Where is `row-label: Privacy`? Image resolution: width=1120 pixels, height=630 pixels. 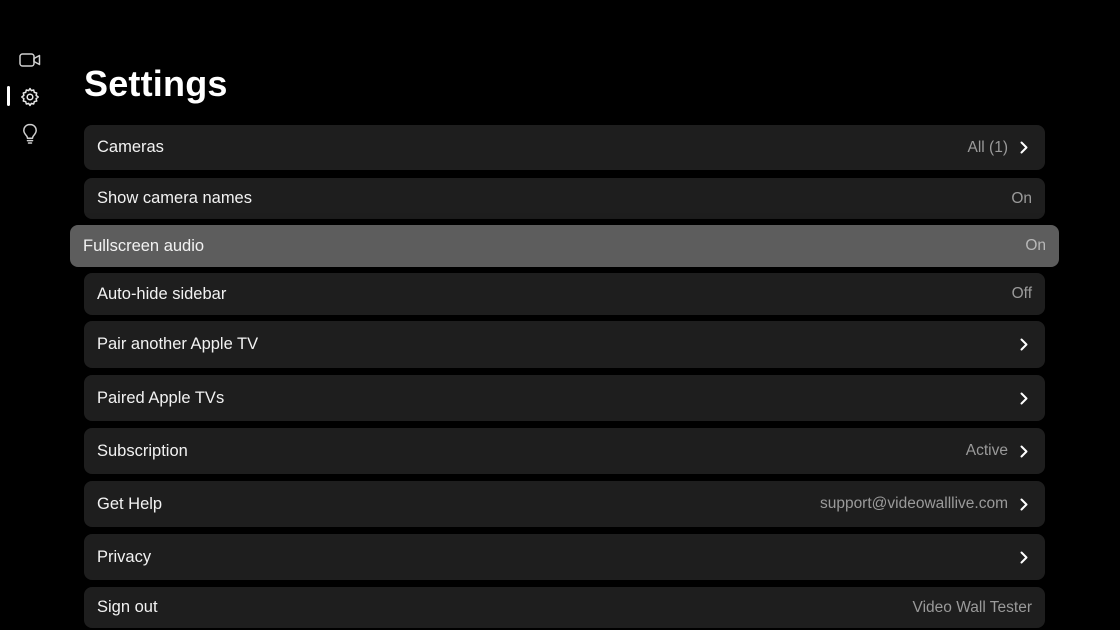
row-label: Privacy is located at coordinates (124, 556).